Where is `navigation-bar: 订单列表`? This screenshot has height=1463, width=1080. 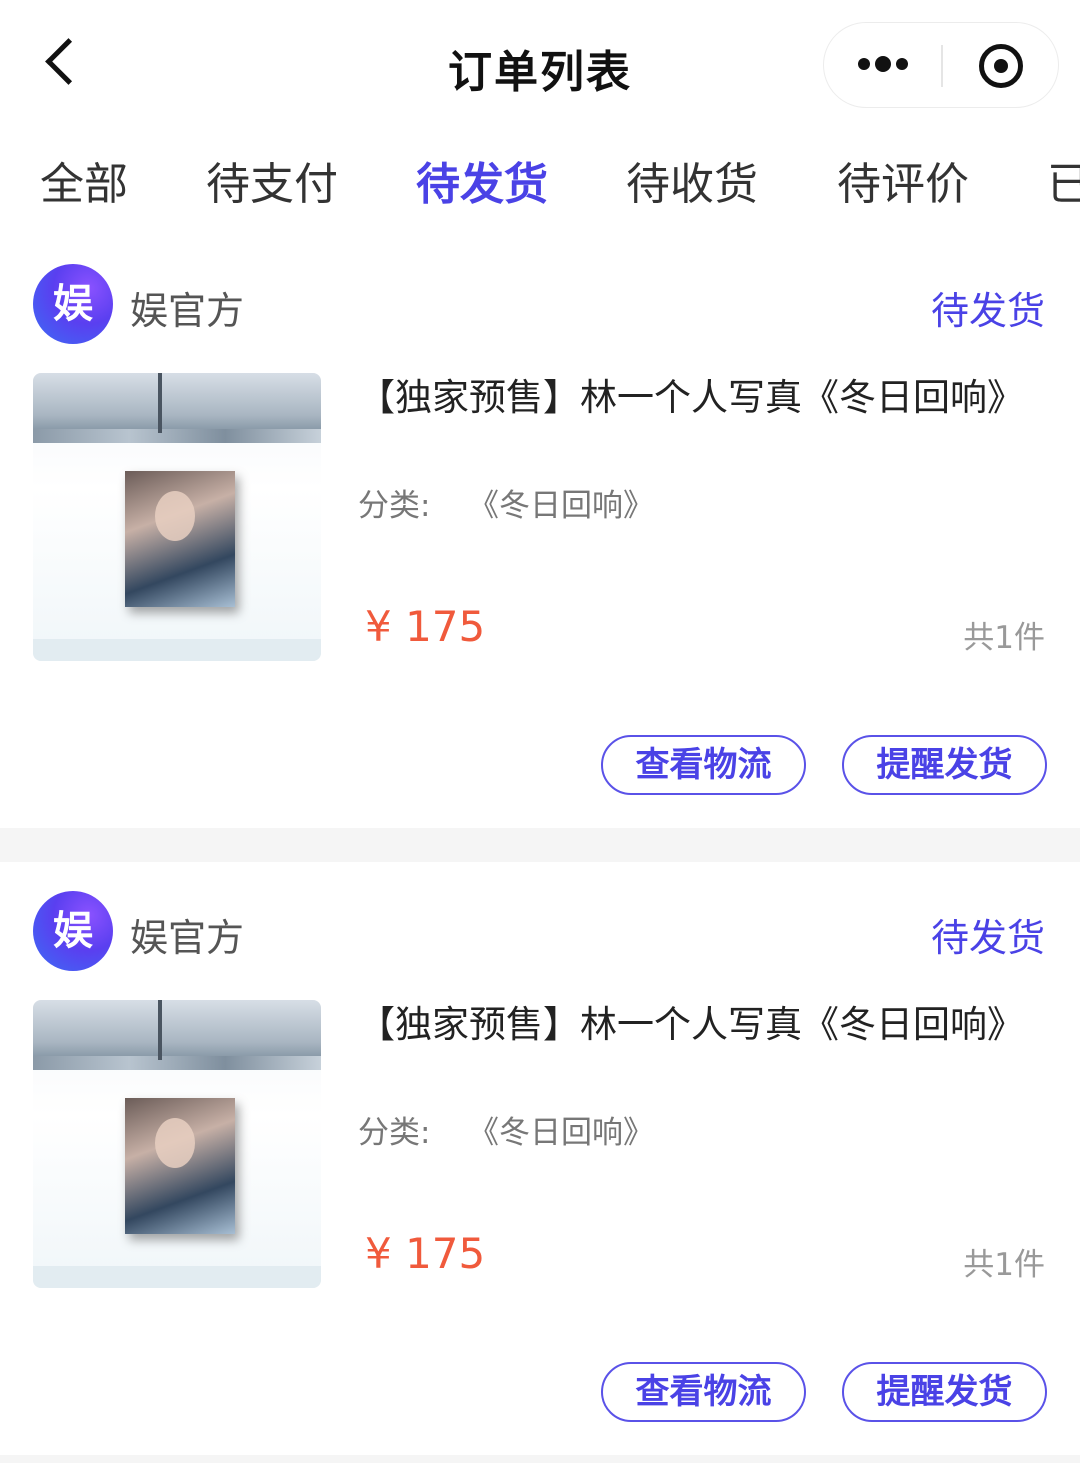
navigation-bar: 订单列表 is located at coordinates (540, 65).